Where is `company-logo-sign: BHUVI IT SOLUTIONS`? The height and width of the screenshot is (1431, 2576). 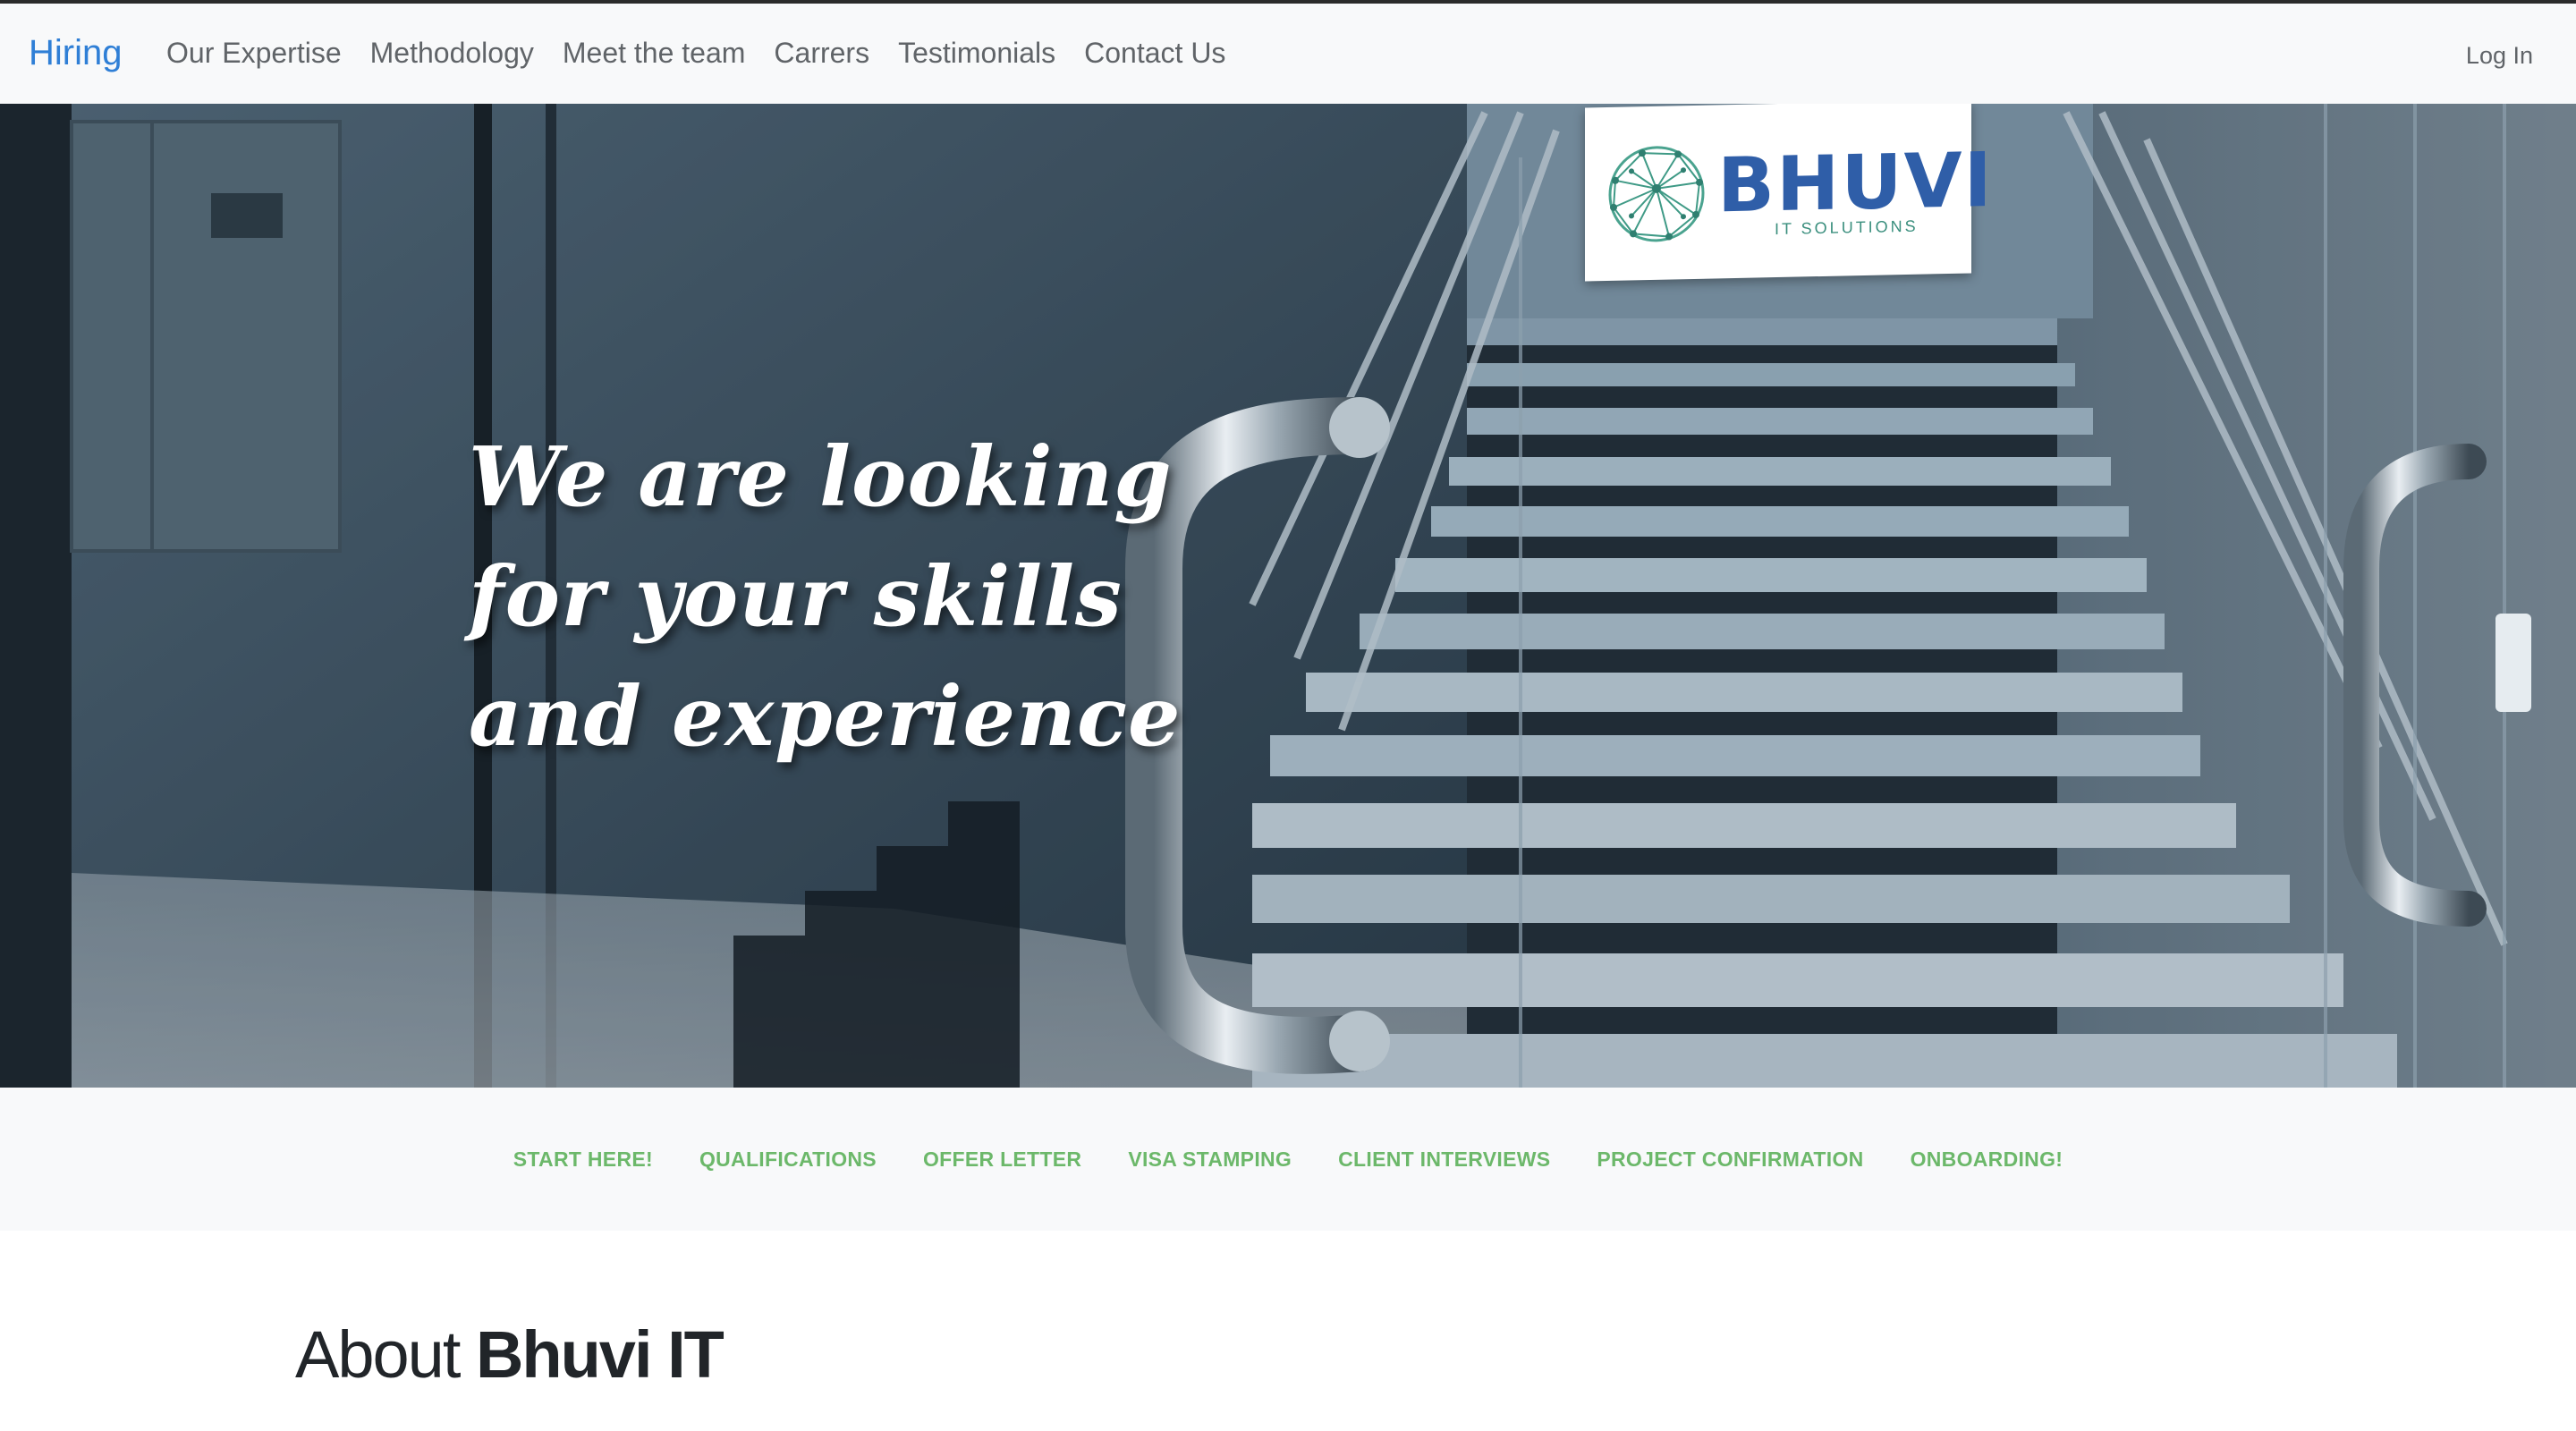 company-logo-sign: BHUVI IT SOLUTIONS is located at coordinates (1789, 193).